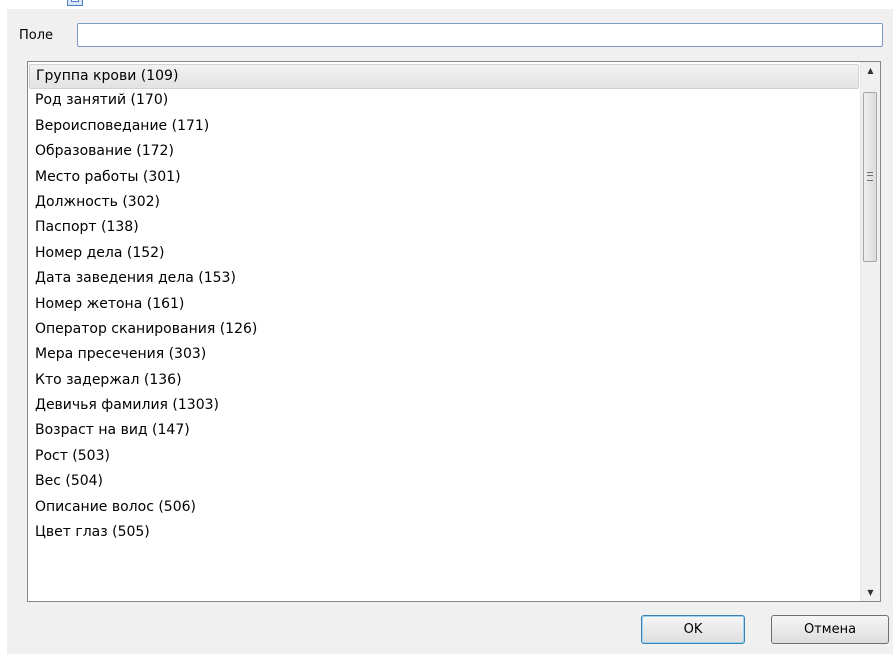 The height and width of the screenshot is (654, 893). I want to click on list-item: Номер дела (152), so click(445, 254).